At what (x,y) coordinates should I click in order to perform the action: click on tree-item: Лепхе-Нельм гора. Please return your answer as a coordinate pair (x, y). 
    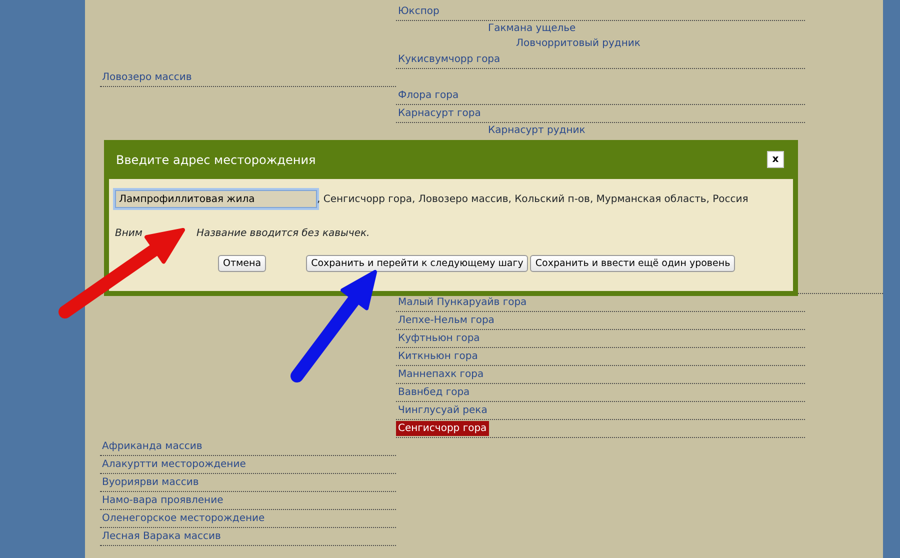
    Looking at the image, I should click on (446, 320).